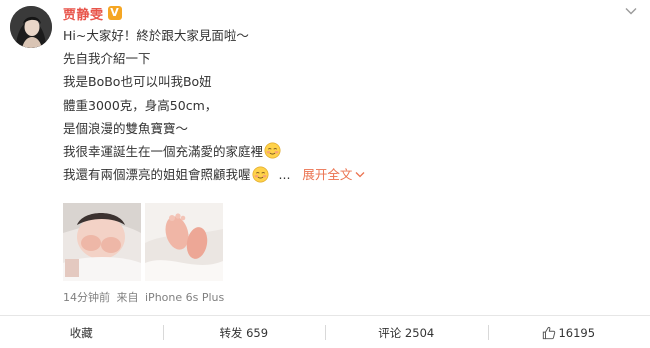 The height and width of the screenshot is (348, 650). I want to click on expand-full-text-link: 展开全文, so click(333, 174).